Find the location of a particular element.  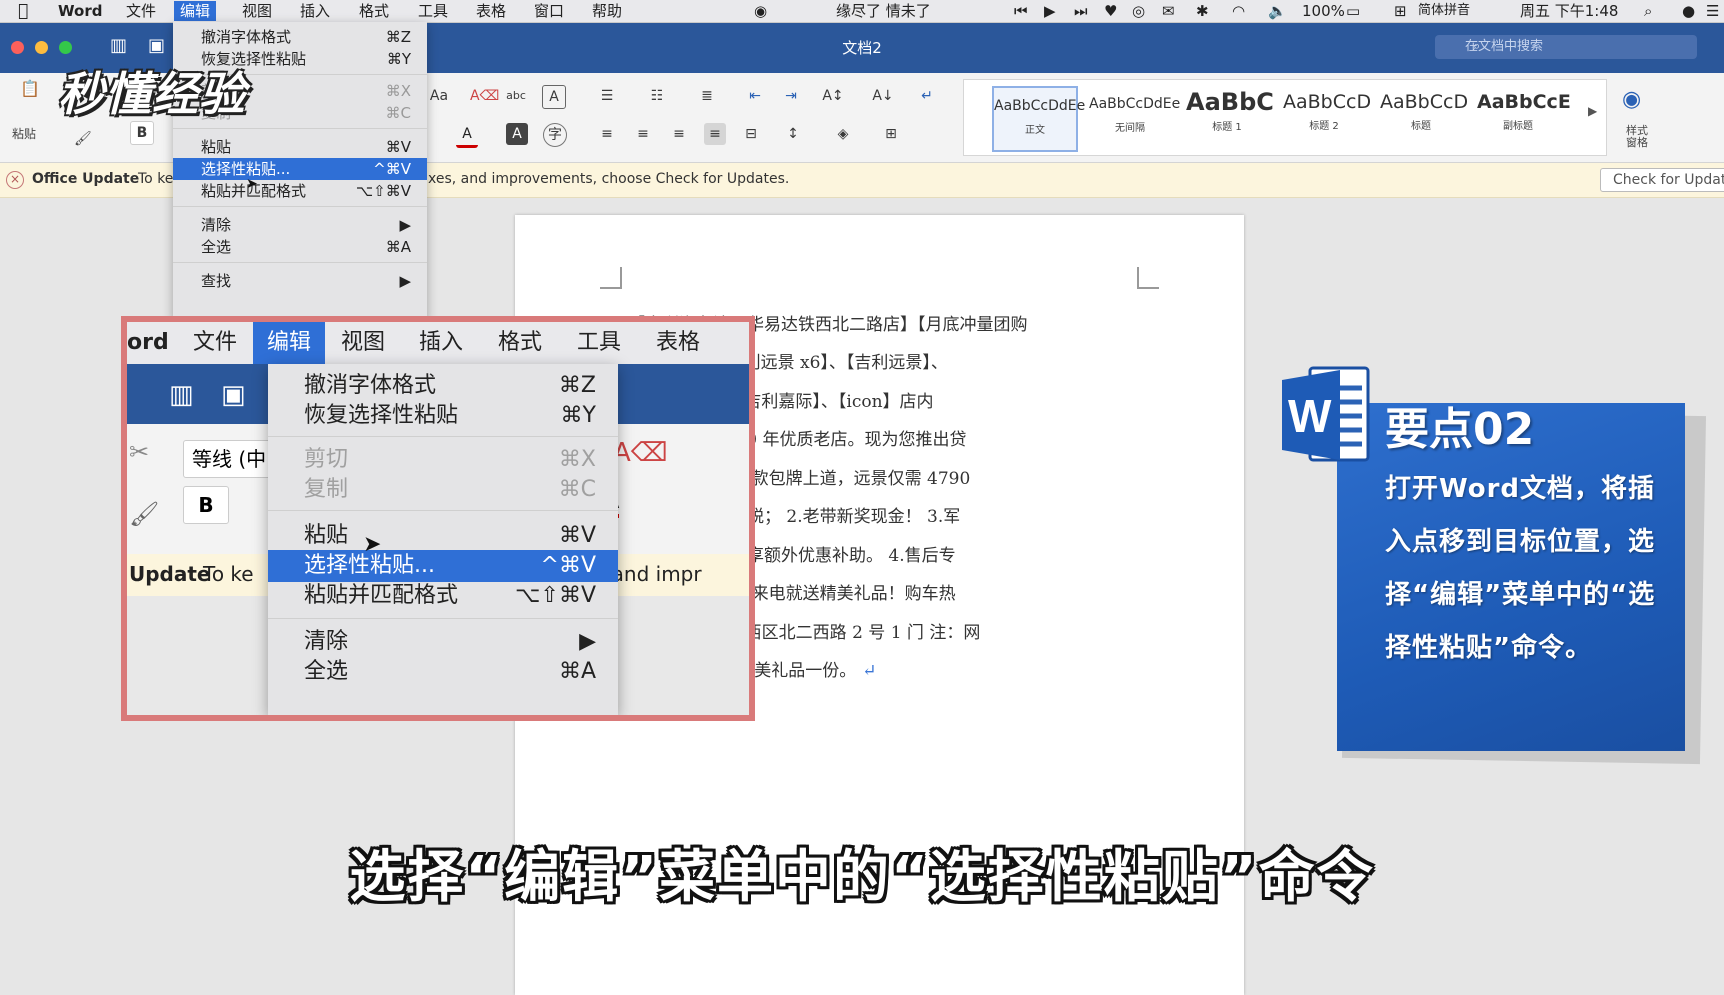

menu-item-shortcut: ⌘Y is located at coordinates (578, 415).